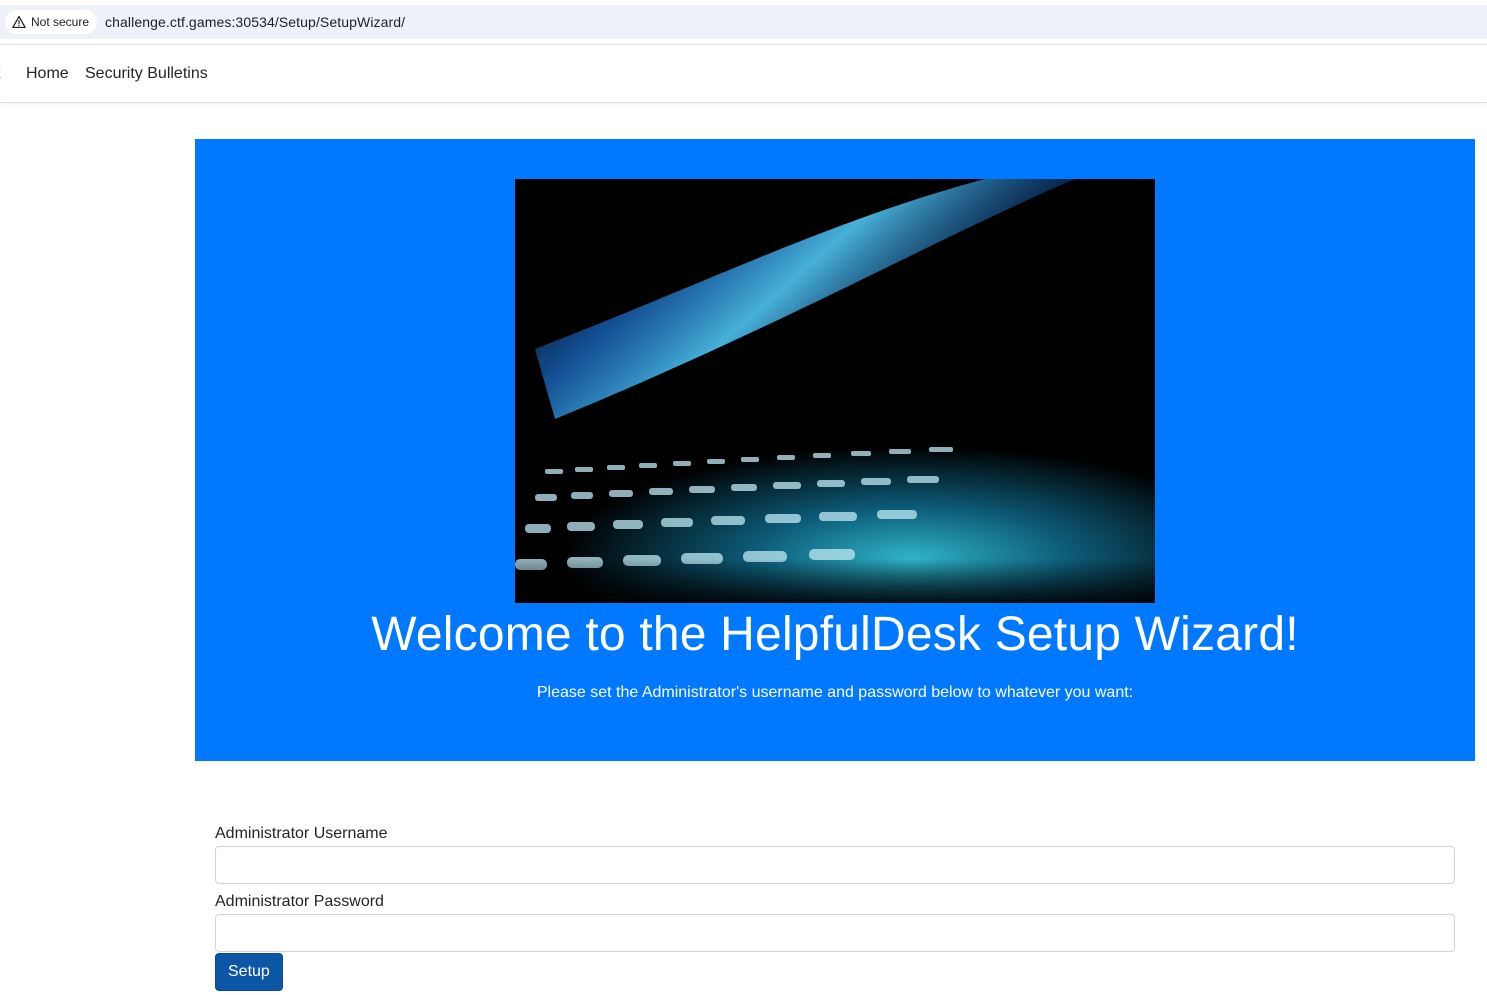 The height and width of the screenshot is (995, 1487). I want to click on password-input, so click(835, 933).